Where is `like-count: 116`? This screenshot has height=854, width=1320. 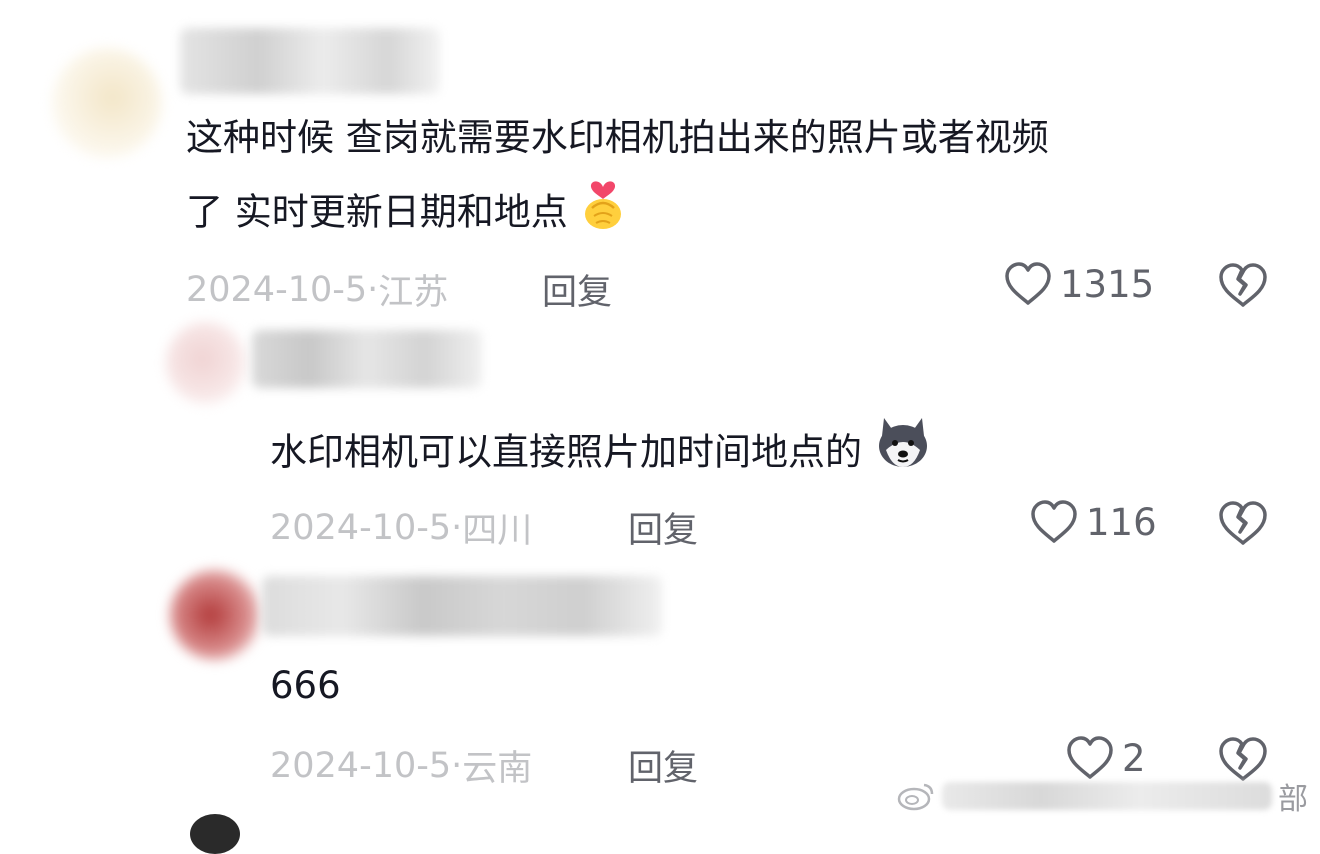 like-count: 116 is located at coordinates (1121, 522).